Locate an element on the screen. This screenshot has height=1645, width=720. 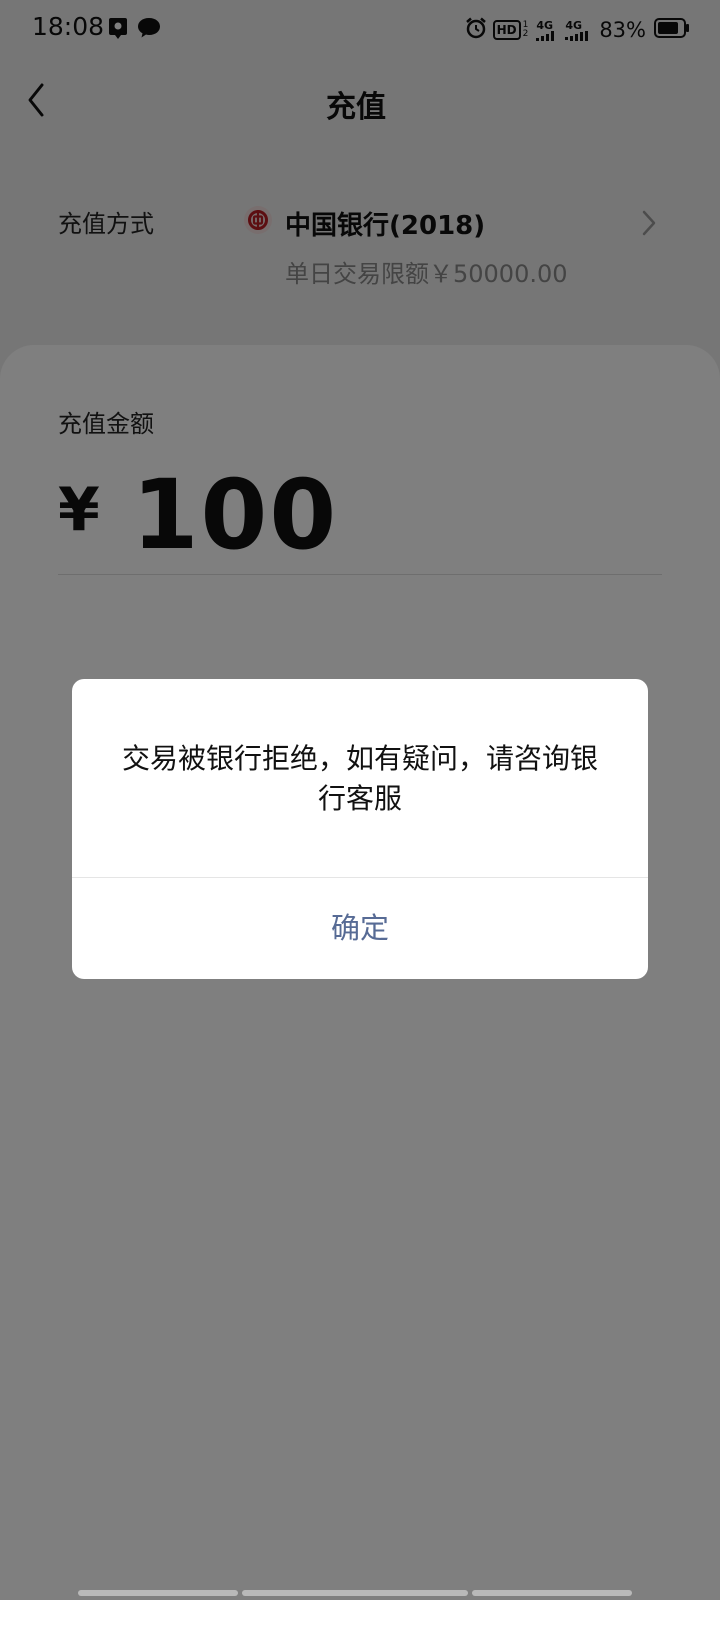
dialog-message: 交易被银行拒绝，如有疑问，请咨询银行客服 is located at coordinates (360, 778).